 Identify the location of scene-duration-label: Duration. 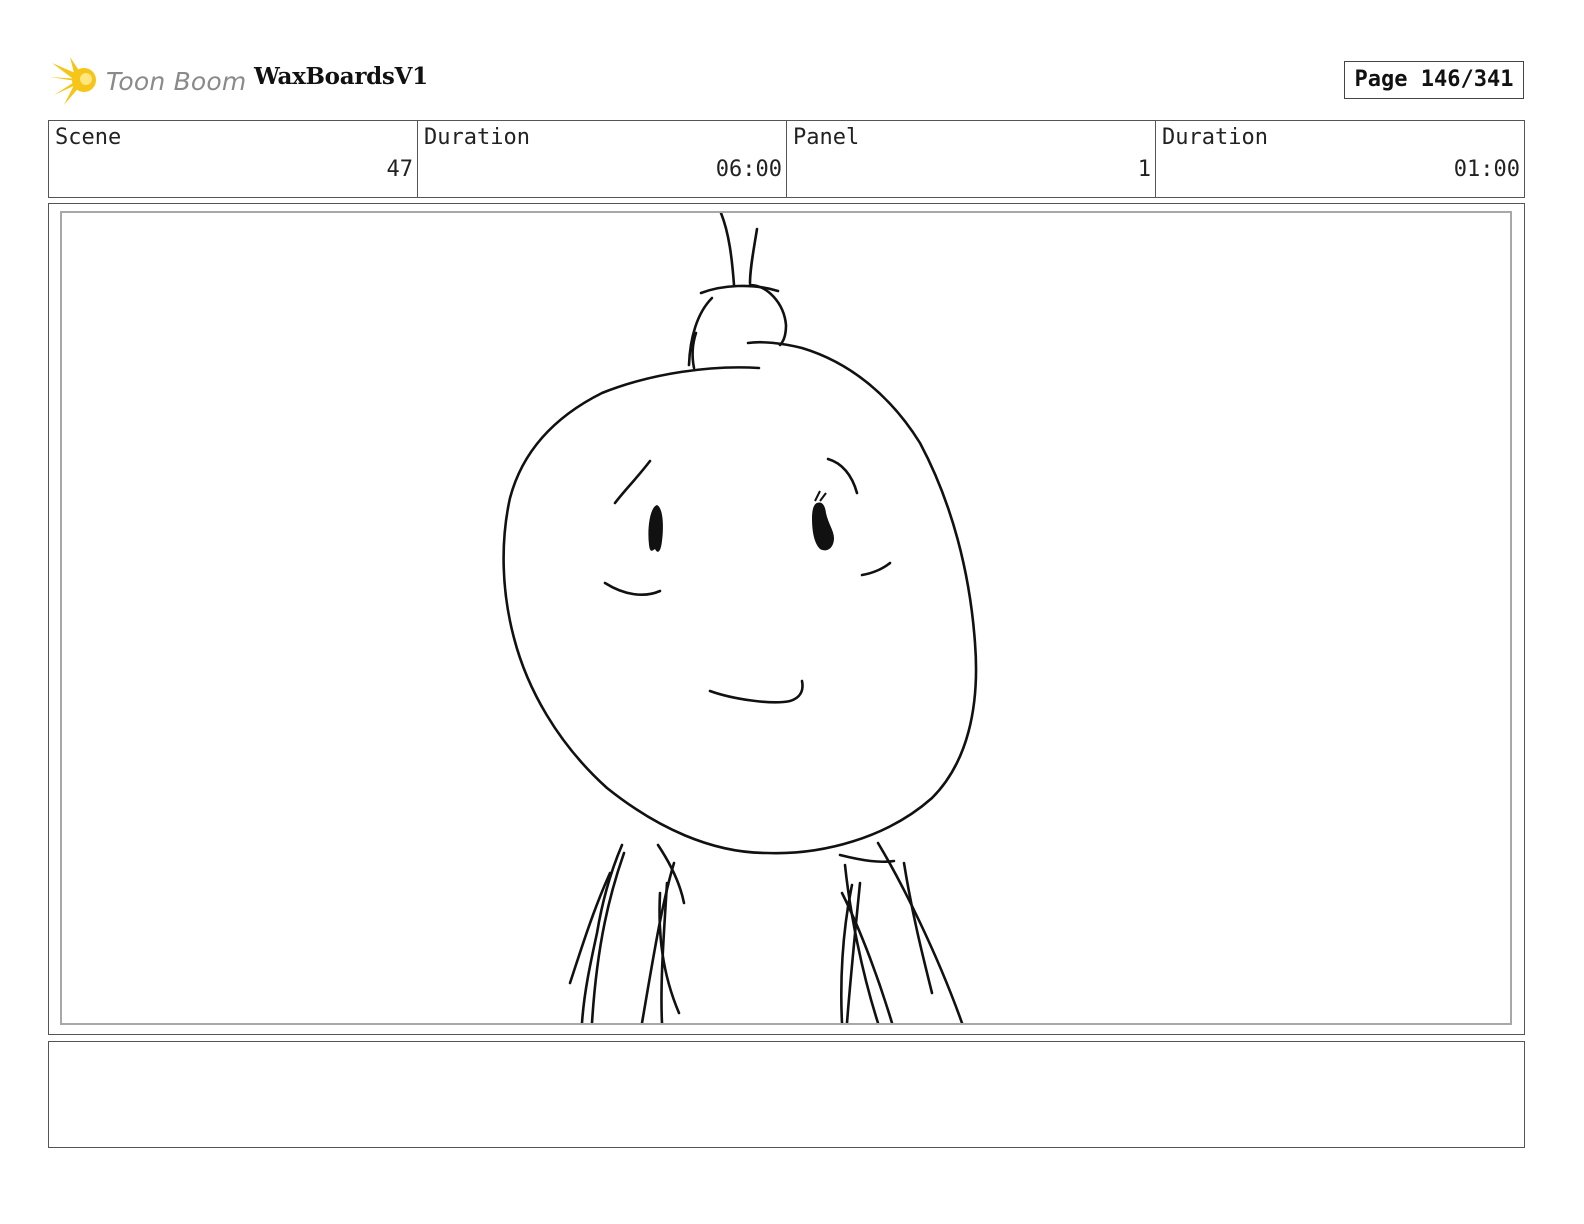
(477, 137).